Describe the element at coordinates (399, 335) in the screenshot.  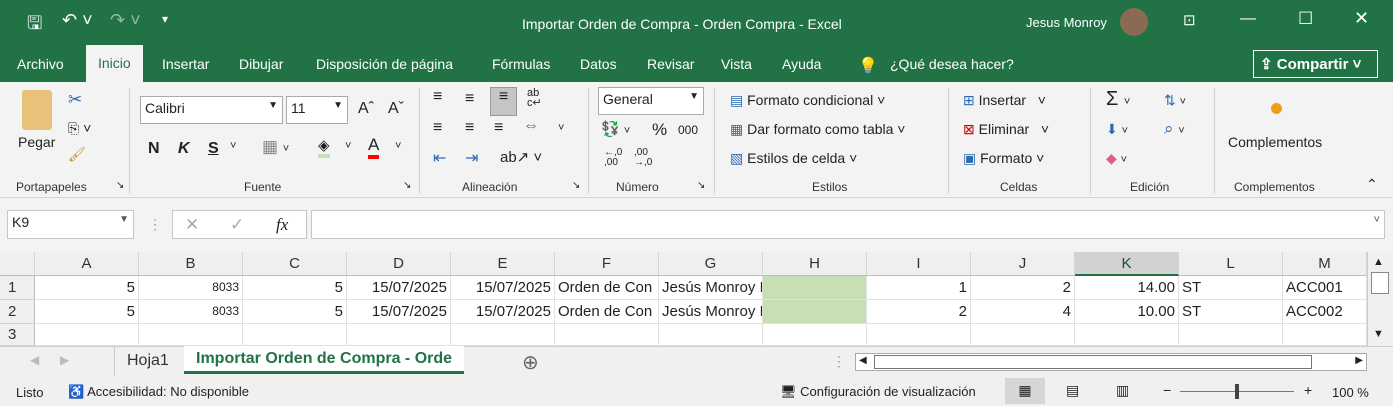
I see `cell-D3` at that location.